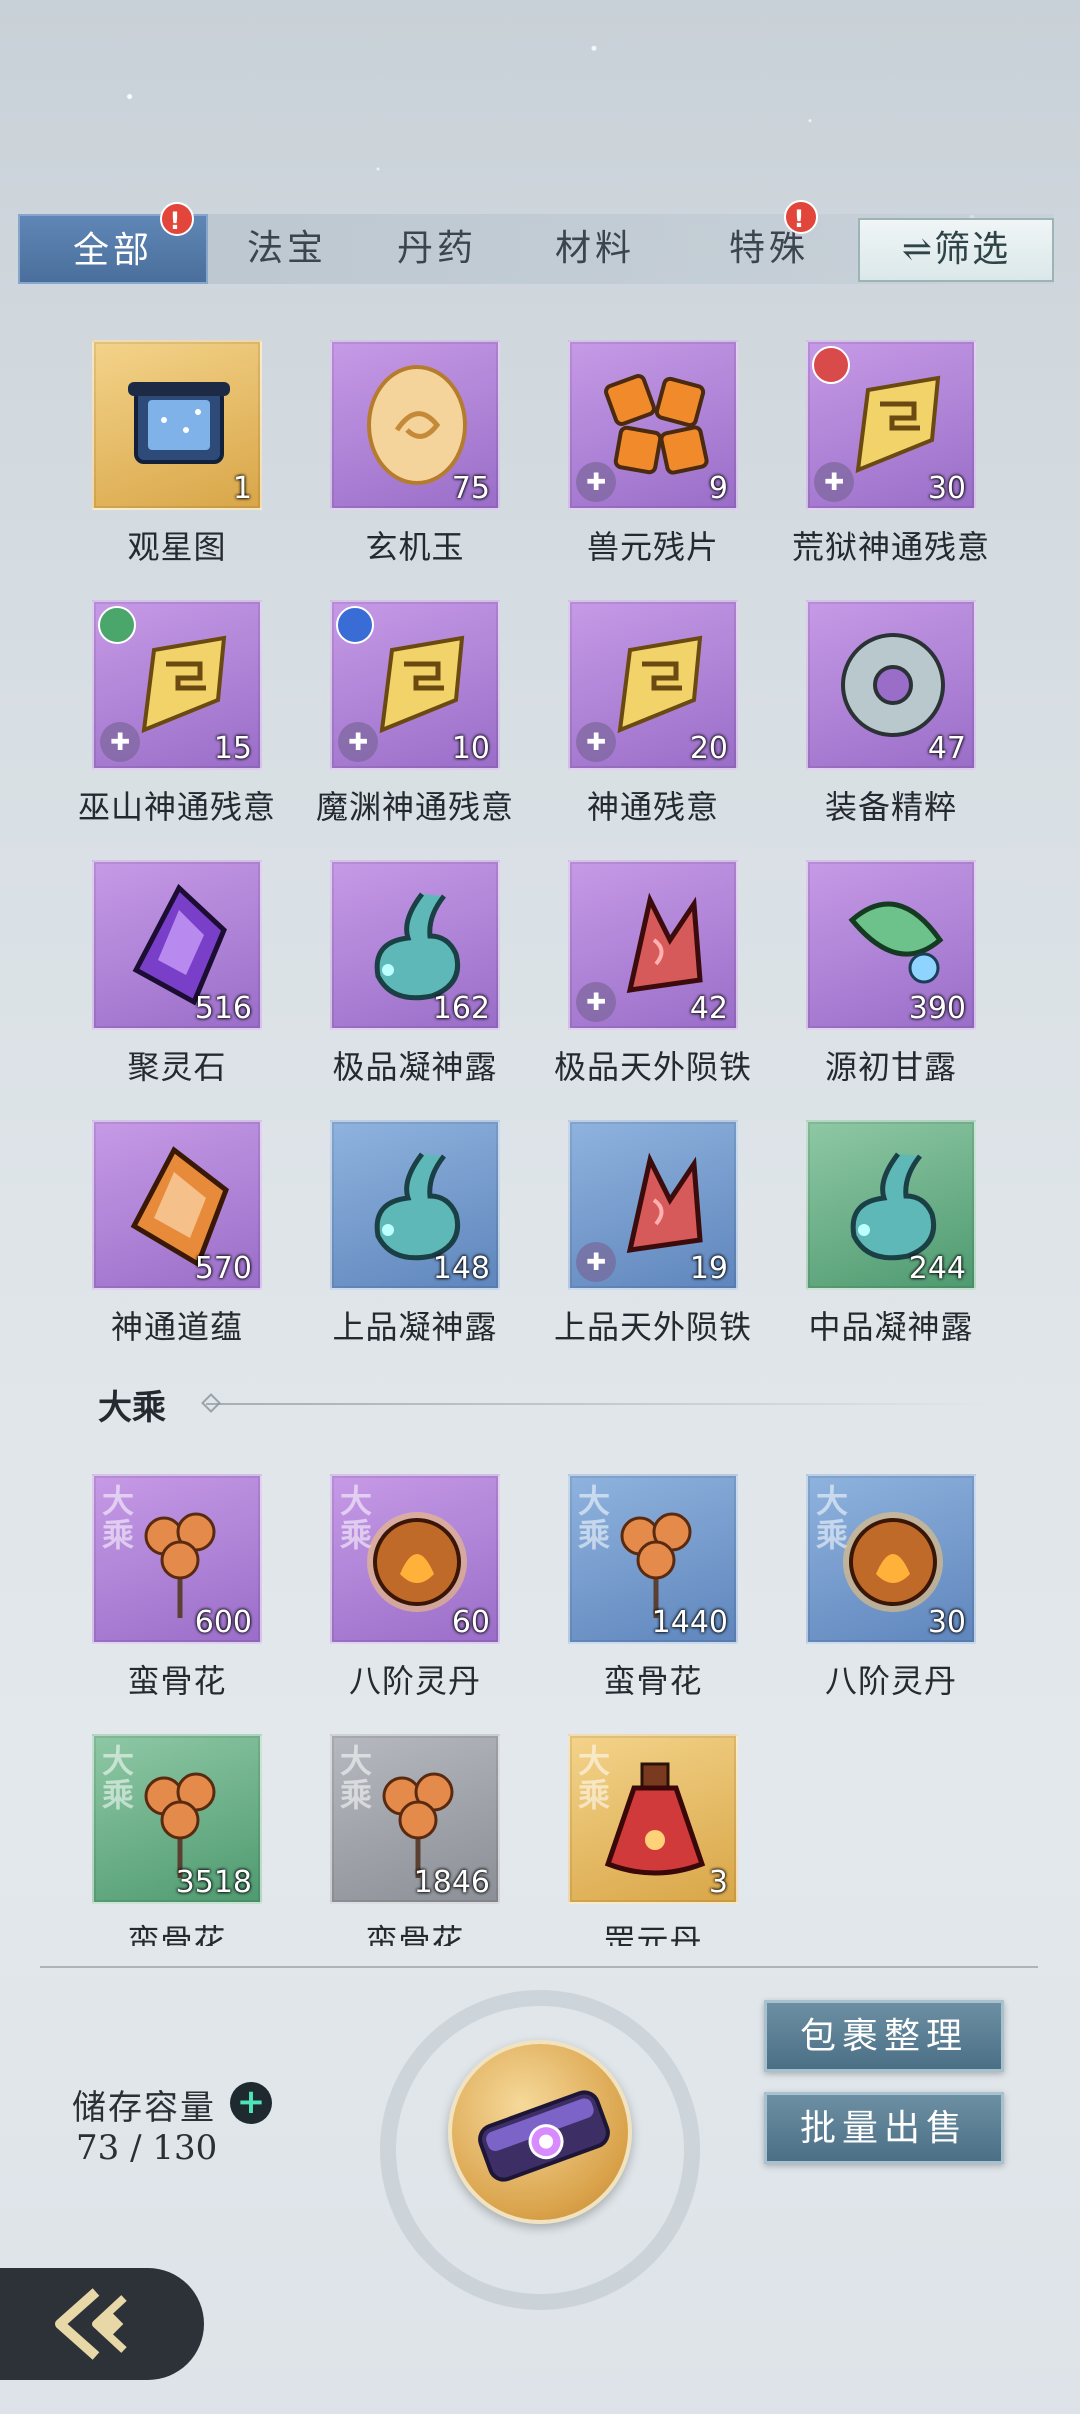  What do you see at coordinates (718, 1882) in the screenshot?
I see `item-count: 3` at bounding box center [718, 1882].